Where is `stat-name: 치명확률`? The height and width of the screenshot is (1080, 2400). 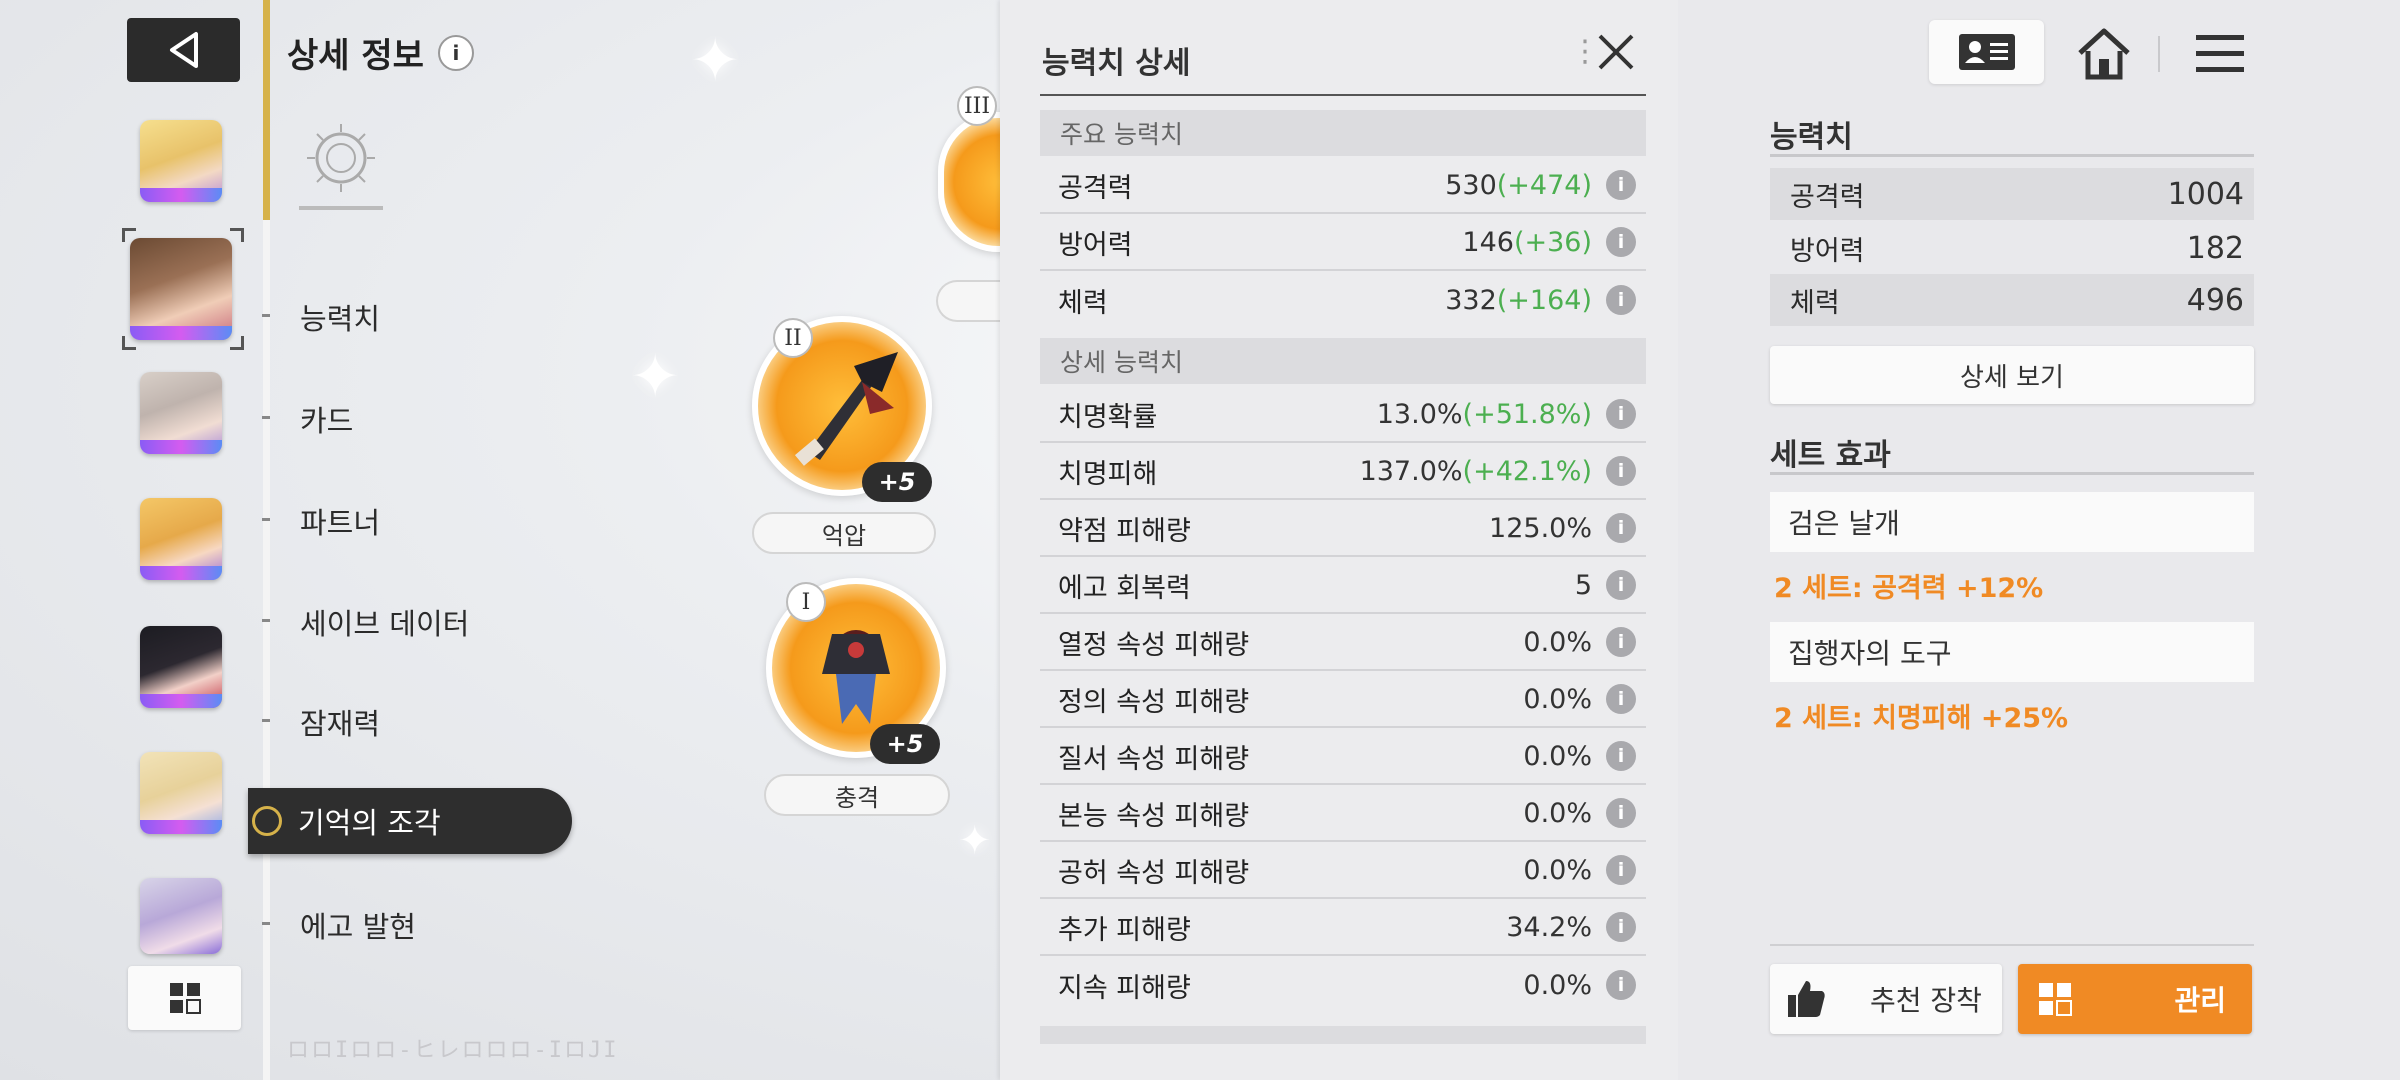
stat-name: 치명확률 is located at coordinates (1108, 417).